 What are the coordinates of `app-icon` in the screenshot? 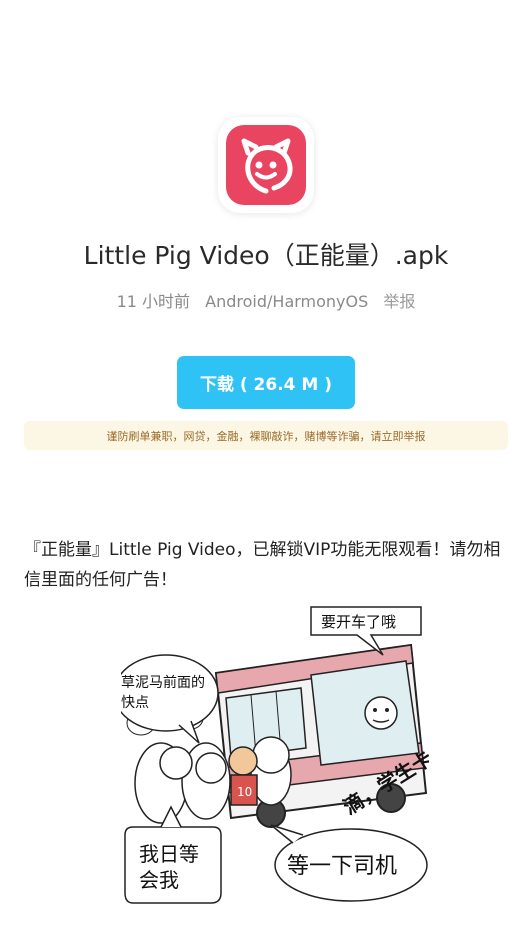 It's located at (266, 165).